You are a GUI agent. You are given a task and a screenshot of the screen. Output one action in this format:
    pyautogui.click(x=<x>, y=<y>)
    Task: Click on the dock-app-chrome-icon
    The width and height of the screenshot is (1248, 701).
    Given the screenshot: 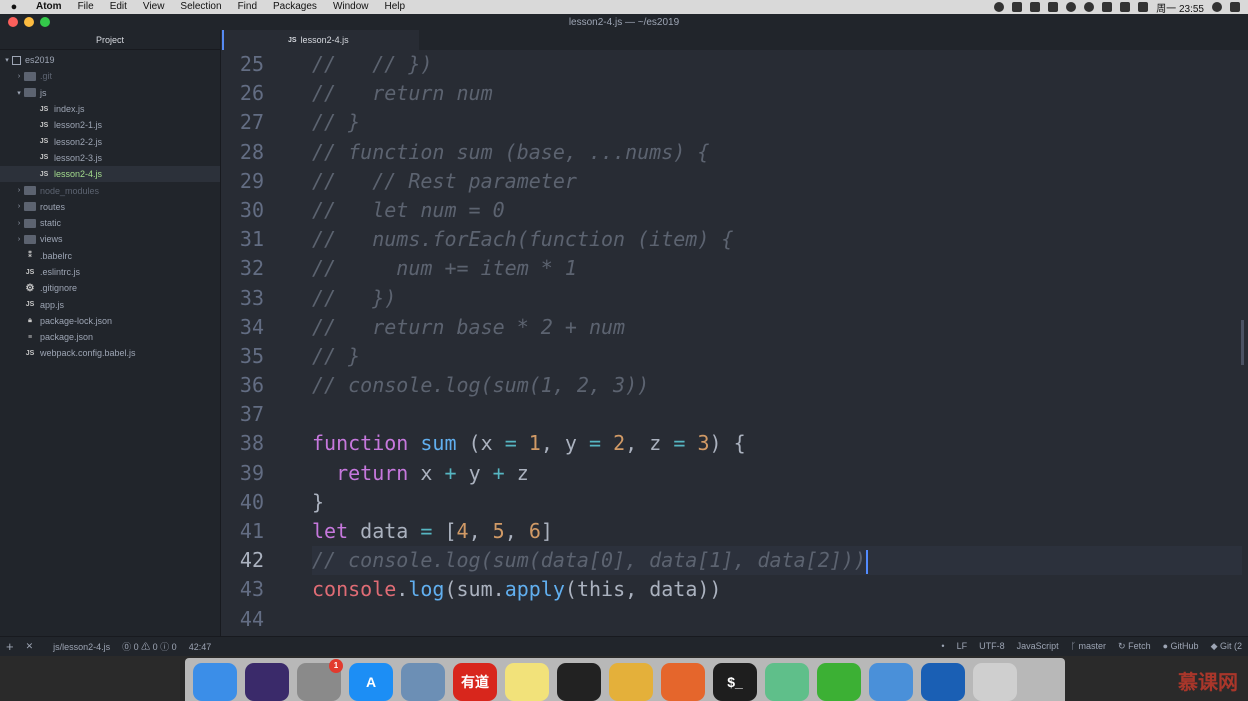 What is the action you would take?
    pyautogui.click(x=631, y=682)
    